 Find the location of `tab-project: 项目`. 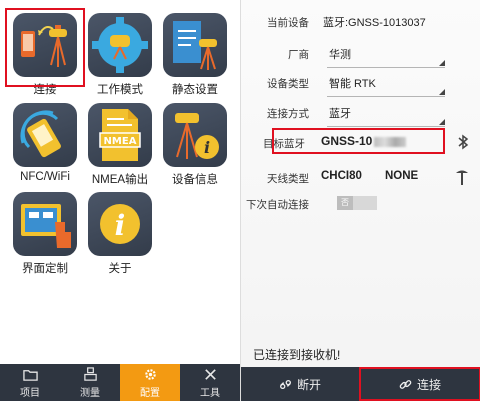

tab-project: 项目 is located at coordinates (30, 382).